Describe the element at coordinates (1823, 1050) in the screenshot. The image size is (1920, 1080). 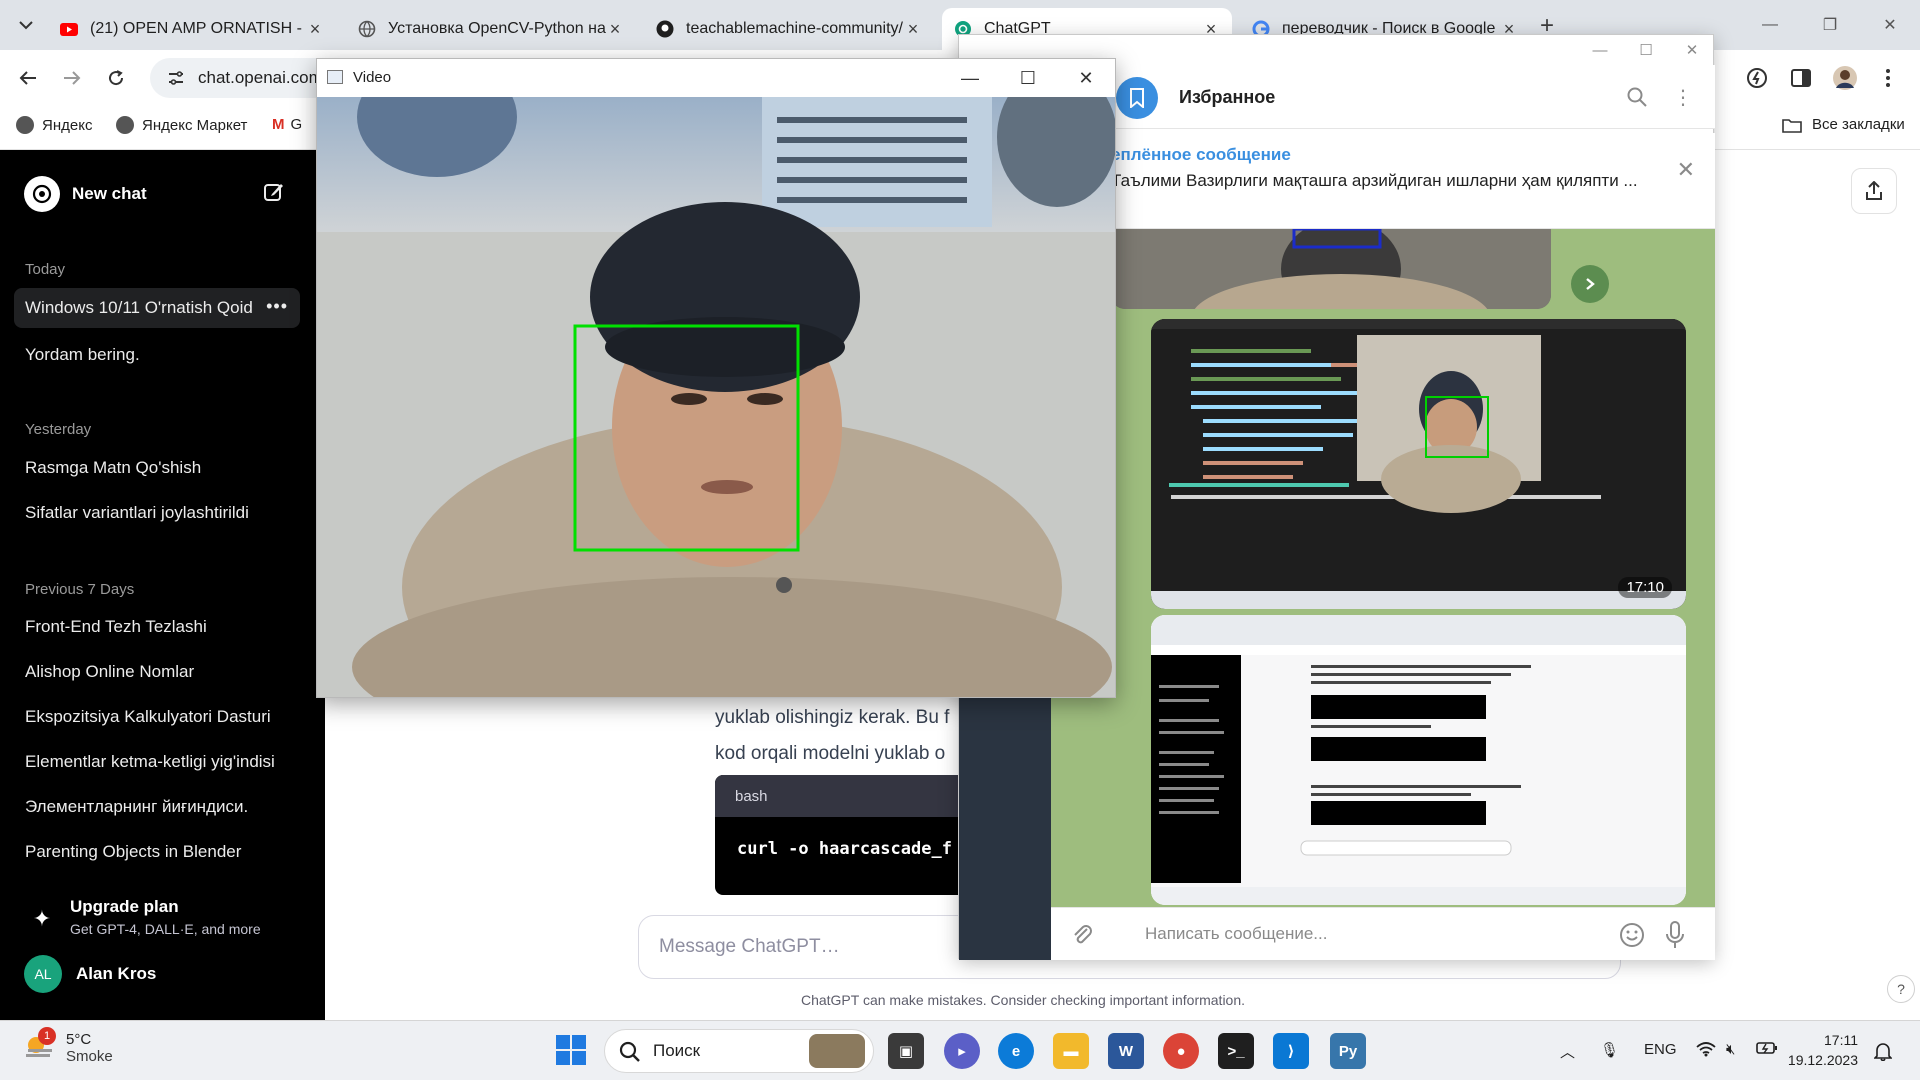
I see `system-clock: 17:11 19.12.2023` at that location.